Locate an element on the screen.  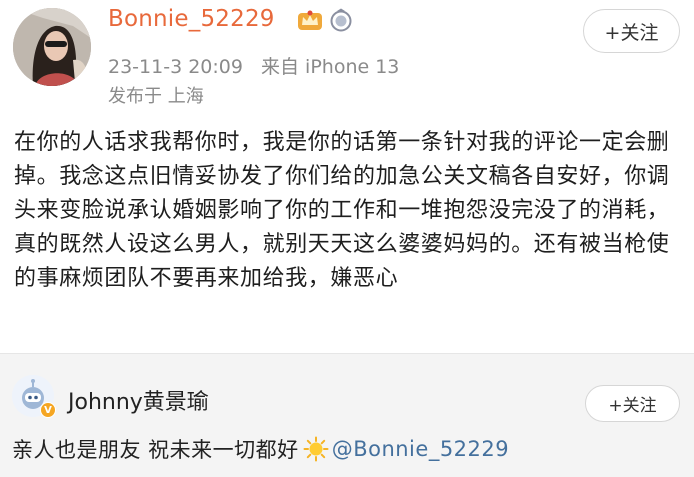
avatar is located at coordinates (52, 47).